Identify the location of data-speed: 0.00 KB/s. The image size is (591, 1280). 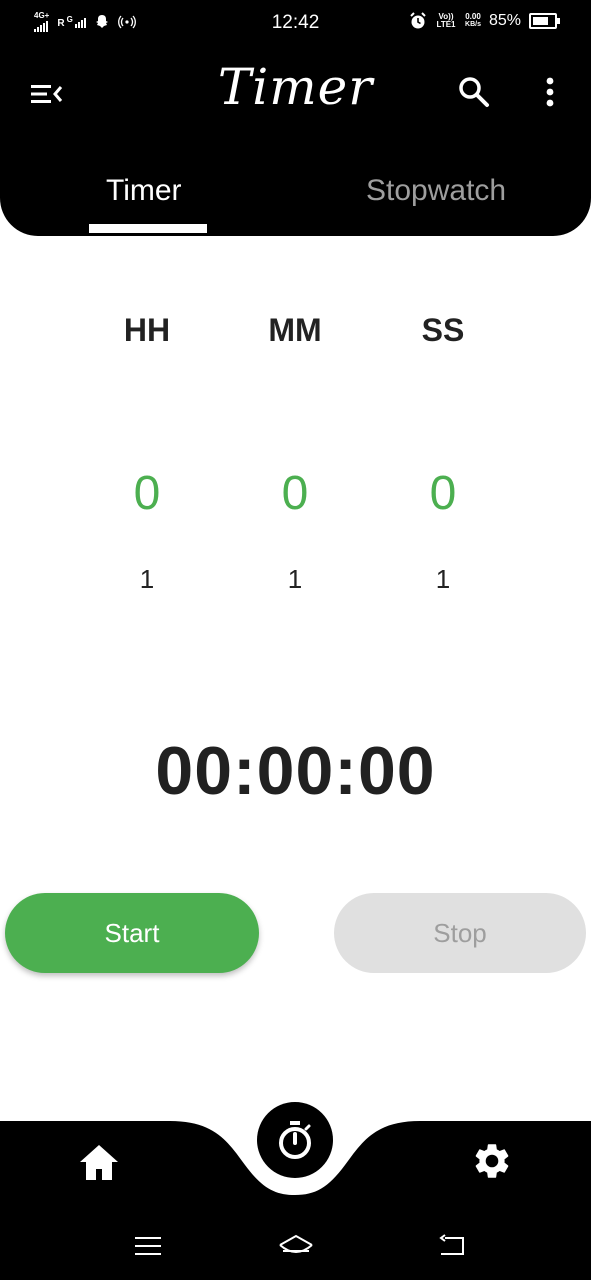
(473, 21).